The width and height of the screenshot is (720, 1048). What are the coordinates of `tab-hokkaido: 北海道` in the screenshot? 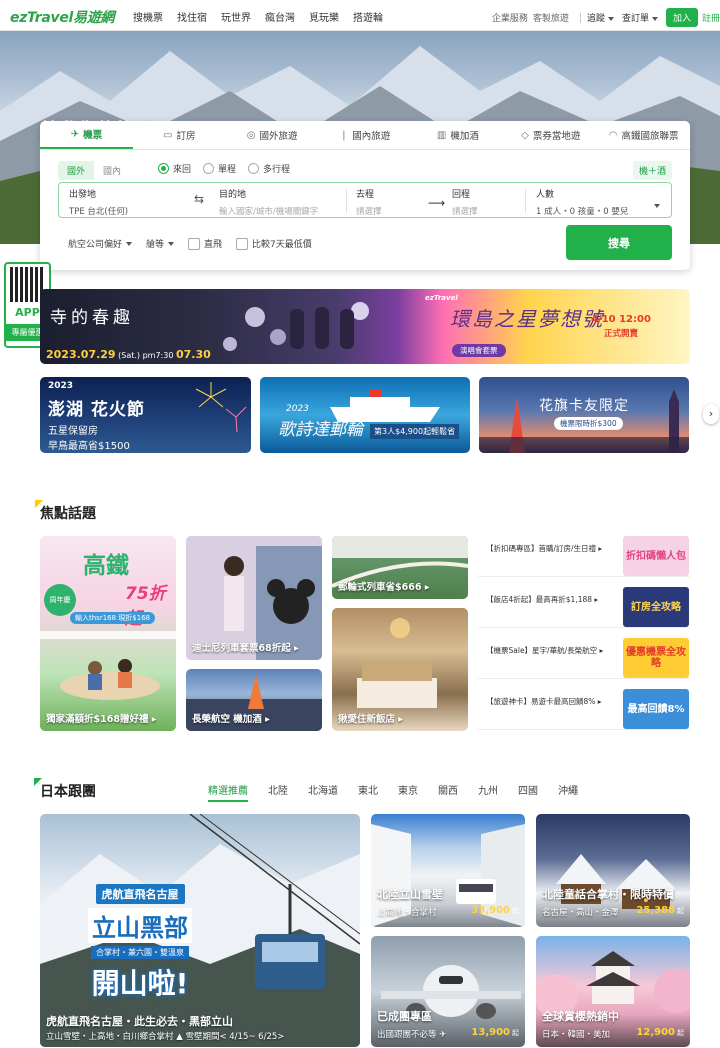 It's located at (323, 792).